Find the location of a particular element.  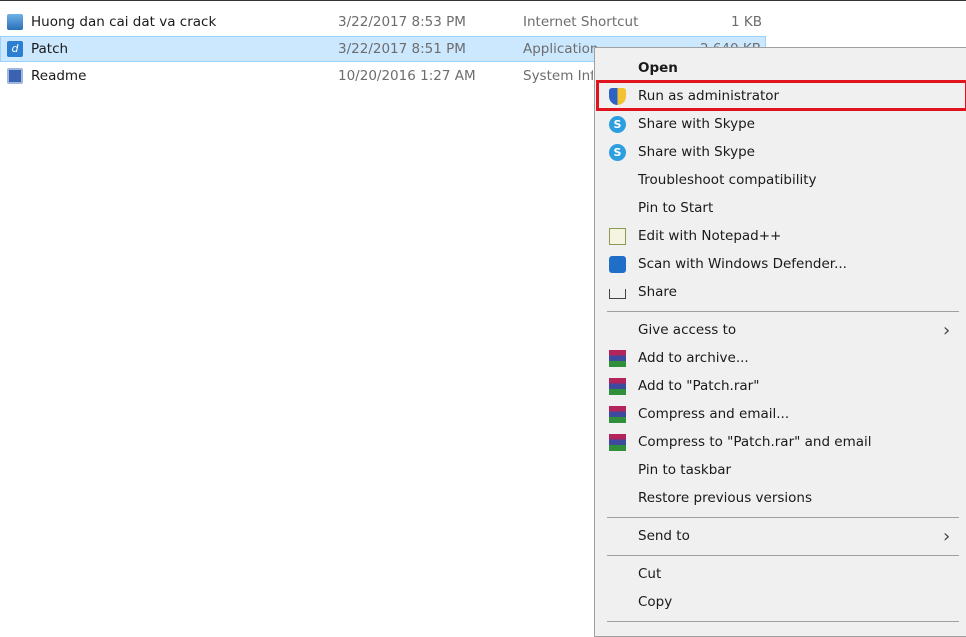

menu-send-to: Send to › is located at coordinates (780, 536).